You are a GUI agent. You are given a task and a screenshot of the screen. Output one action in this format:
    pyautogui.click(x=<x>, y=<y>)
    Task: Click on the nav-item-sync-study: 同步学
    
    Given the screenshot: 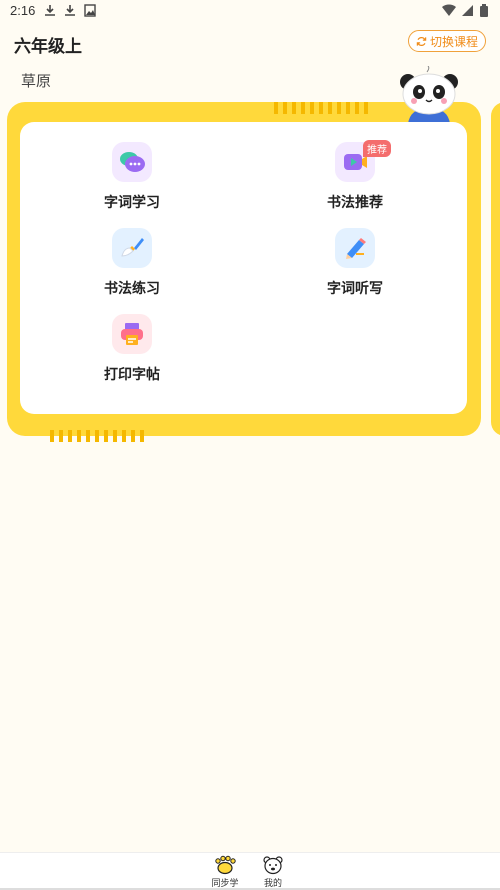 What is the action you would take?
    pyautogui.click(x=225, y=872)
    